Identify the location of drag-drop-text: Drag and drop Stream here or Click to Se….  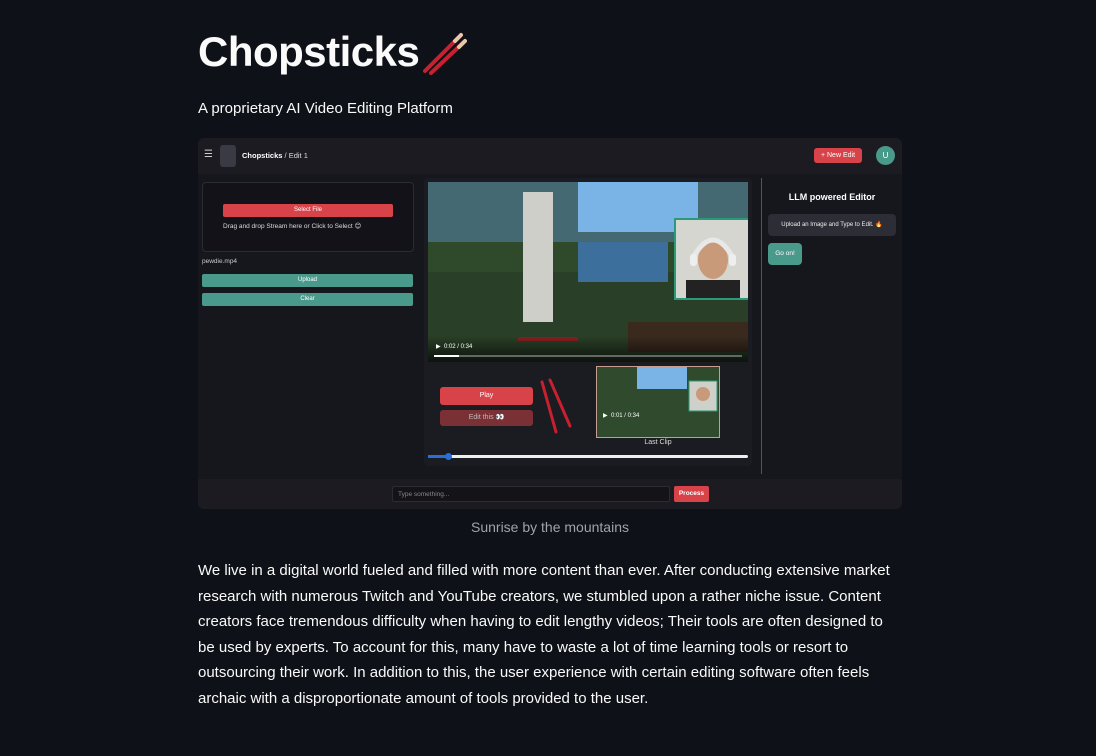
(292, 226).